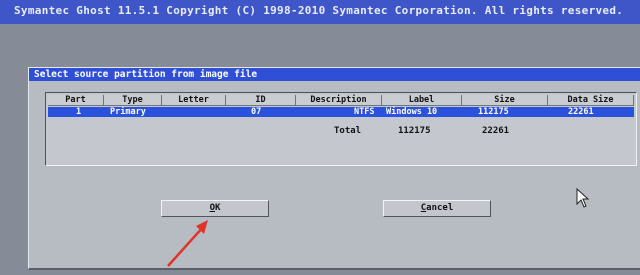 This screenshot has height=275, width=640. I want to click on col-letter: Letter, so click(194, 100).